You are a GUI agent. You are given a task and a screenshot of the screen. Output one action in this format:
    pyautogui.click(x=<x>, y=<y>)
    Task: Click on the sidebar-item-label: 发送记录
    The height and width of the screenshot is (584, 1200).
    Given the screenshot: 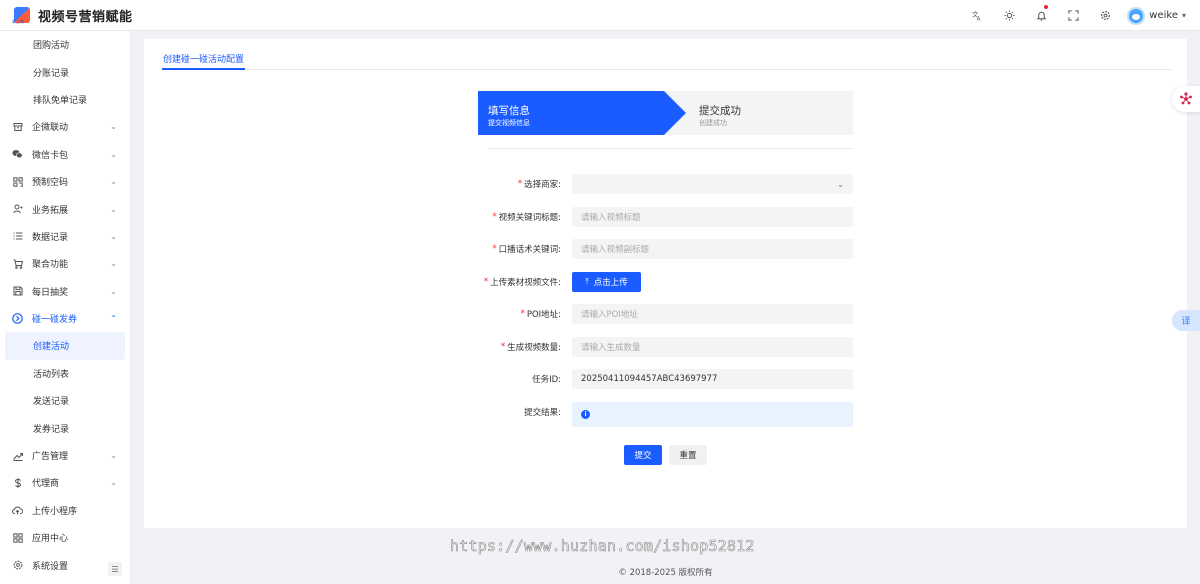 What is the action you would take?
    pyautogui.click(x=51, y=402)
    